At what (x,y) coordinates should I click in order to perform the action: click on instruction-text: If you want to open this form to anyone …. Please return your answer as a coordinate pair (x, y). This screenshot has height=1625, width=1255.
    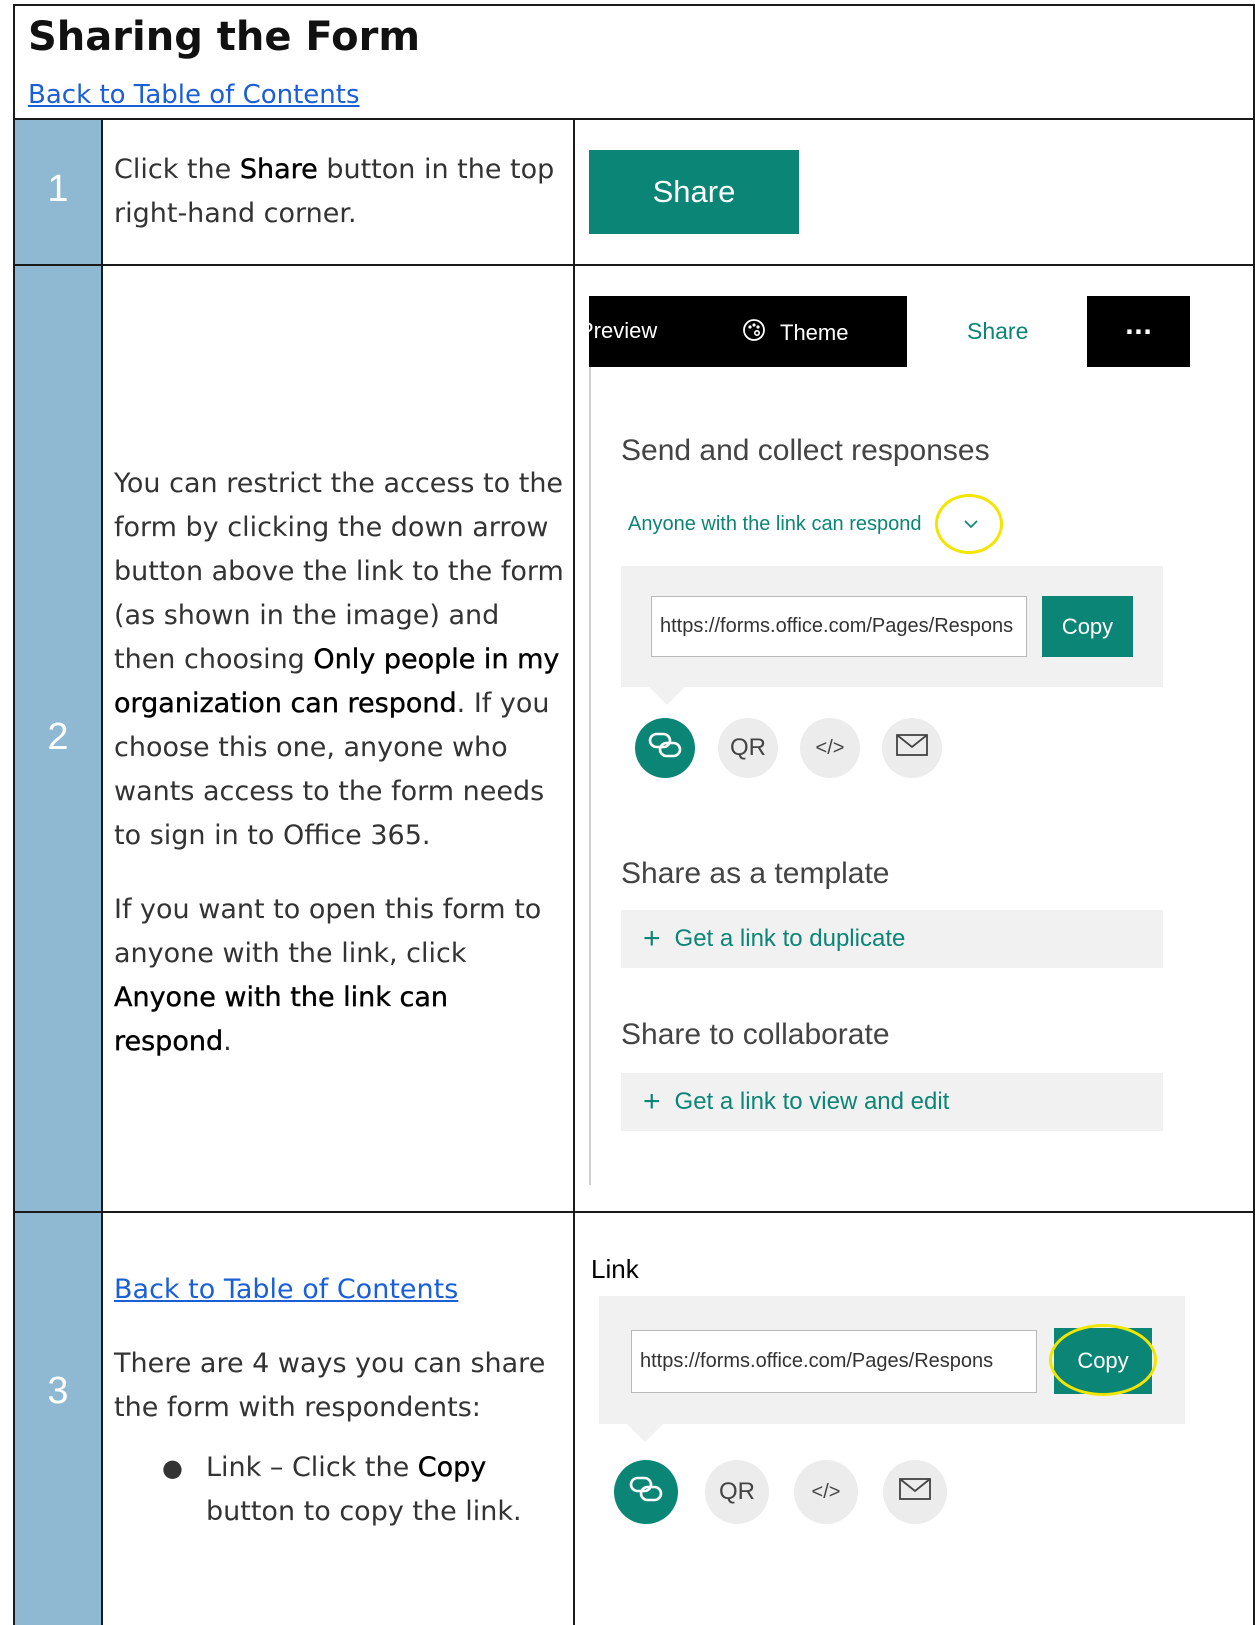
    Looking at the image, I should click on (328, 931).